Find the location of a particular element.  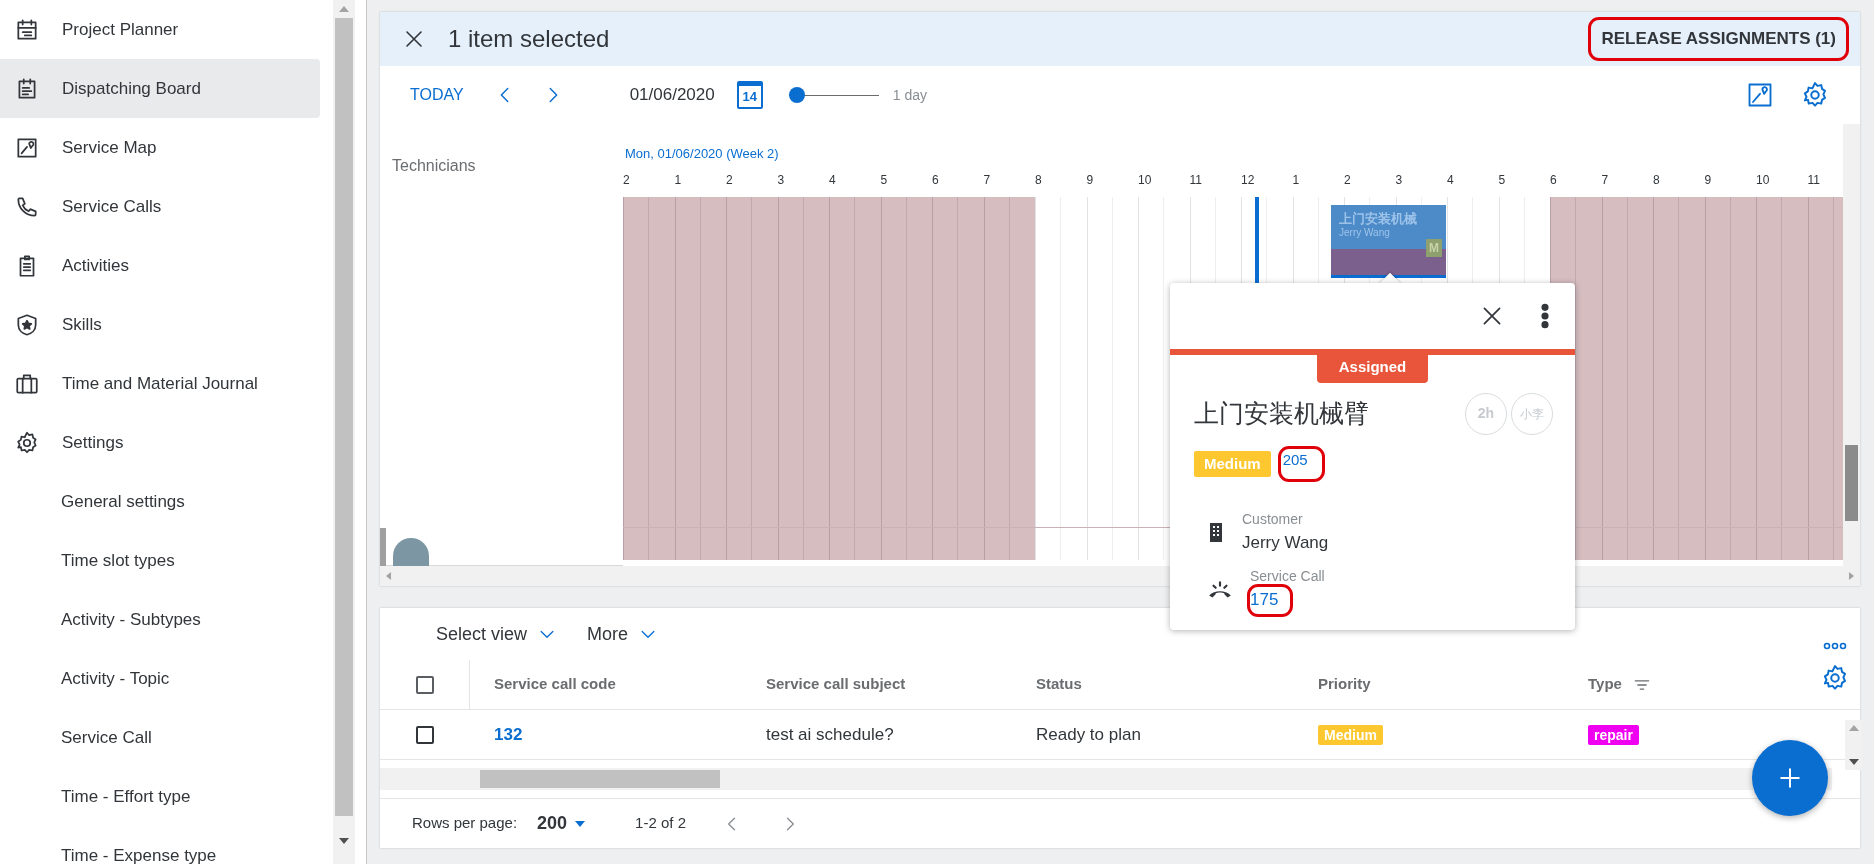

sidebar-item: Dispatching Board is located at coordinates (160, 88).